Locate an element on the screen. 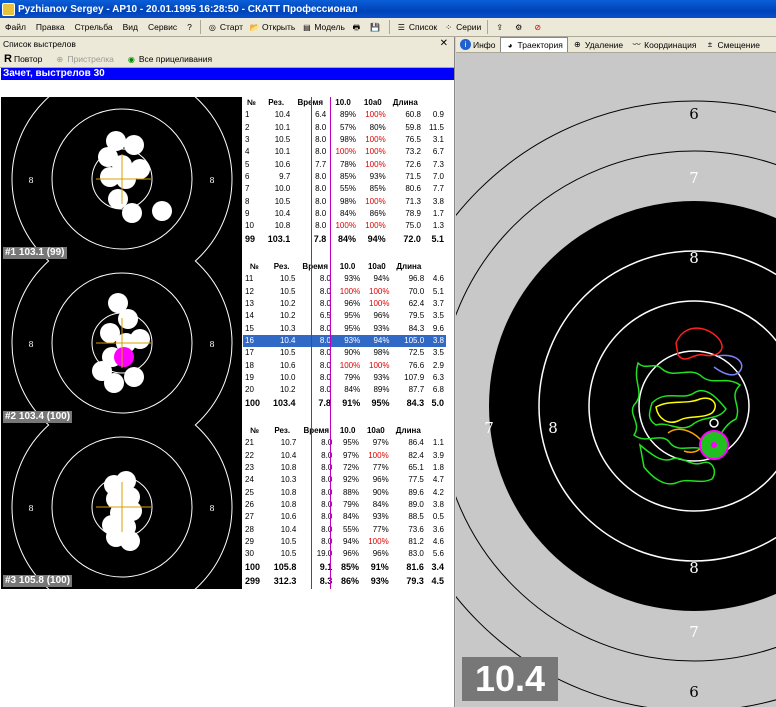 Image resolution: width=776 pixels, height=707 pixels. table-row: 30 10.5 19.0 96% 96% 83.0 5.6 is located at coordinates (344, 554).